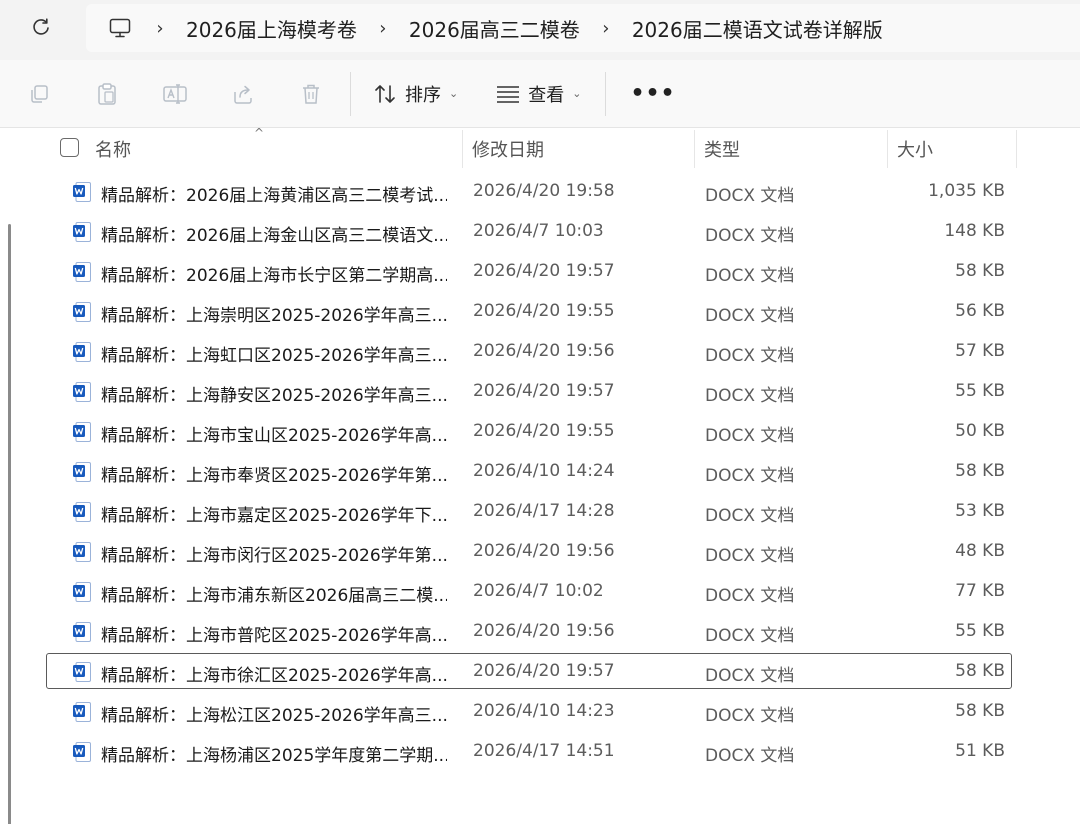  Describe the element at coordinates (757, 28) in the screenshot. I see `breadcrumb-item-3: 2026届二模语文试卷详解版` at that location.